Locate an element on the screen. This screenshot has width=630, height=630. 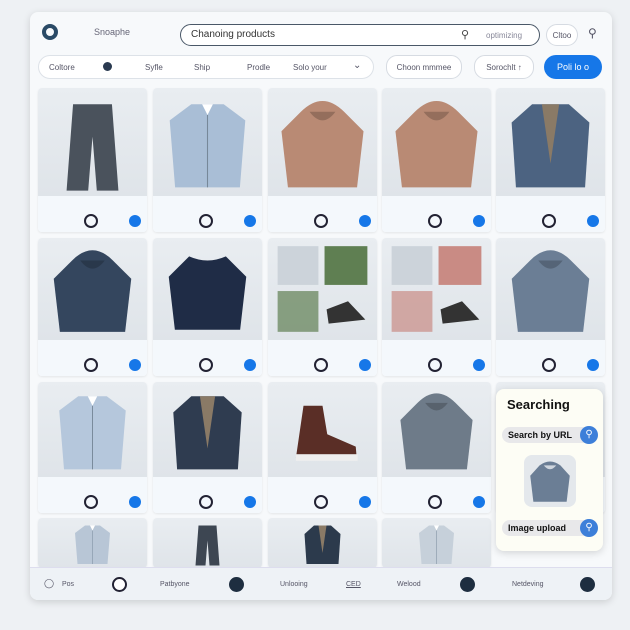
primary-button: Poli lo o is located at coordinates (573, 67).